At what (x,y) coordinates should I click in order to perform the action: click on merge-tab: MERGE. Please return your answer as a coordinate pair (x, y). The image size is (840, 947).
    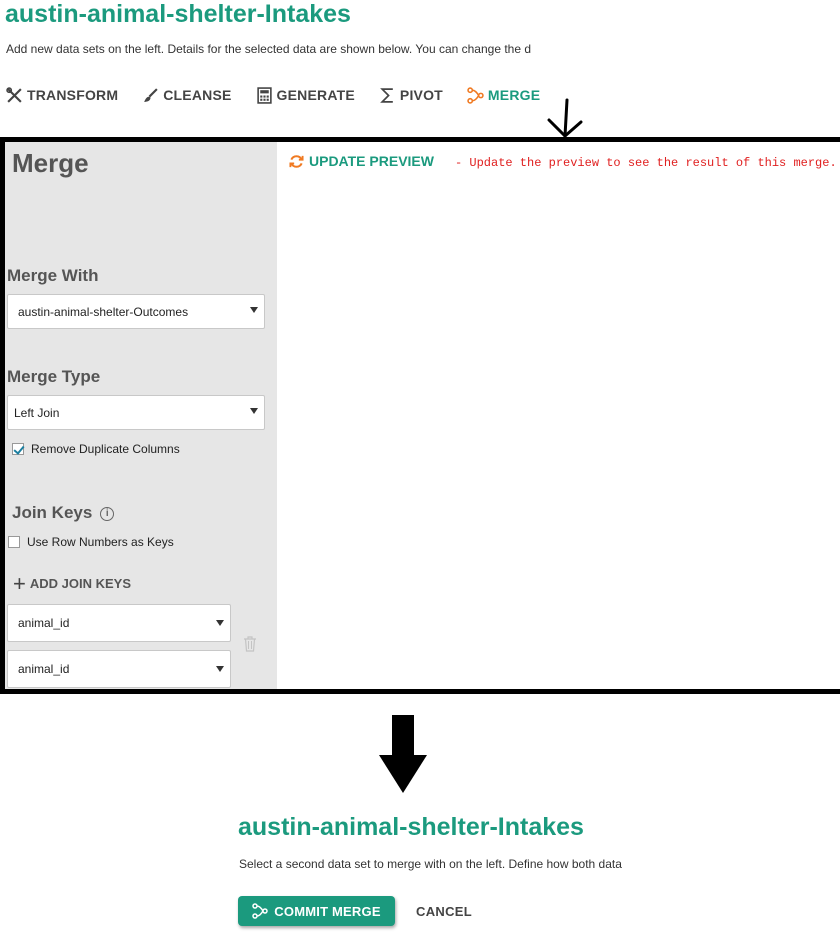
    Looking at the image, I should click on (504, 95).